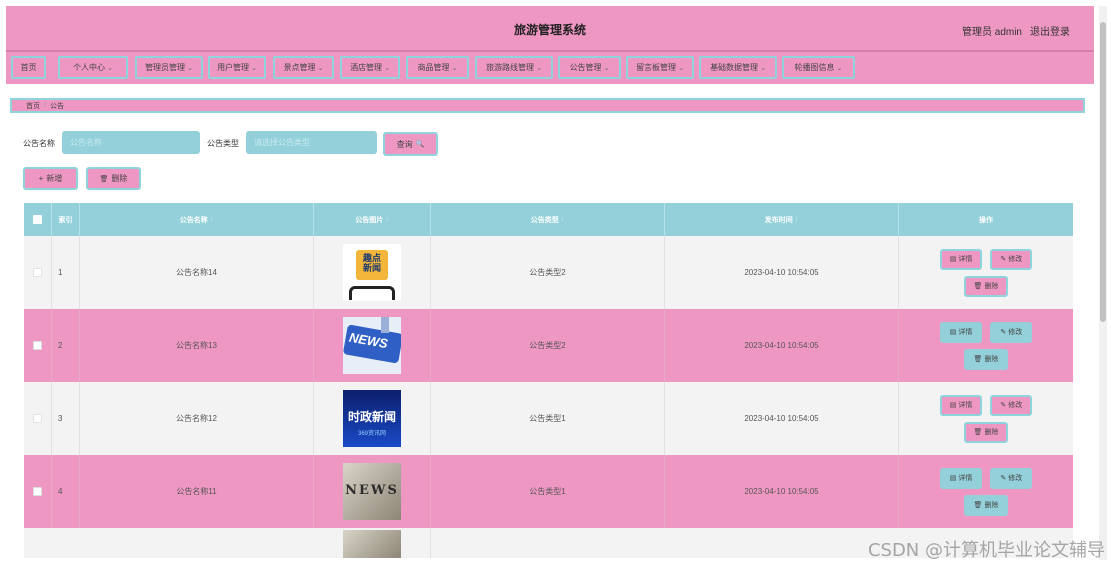  I want to click on scrollbar-thumb, so click(1103, 172).